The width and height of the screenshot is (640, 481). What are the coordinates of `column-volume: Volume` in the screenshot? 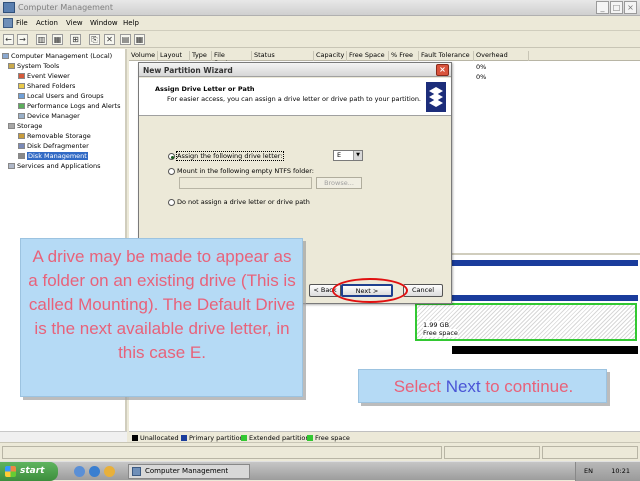 It's located at (143, 56).